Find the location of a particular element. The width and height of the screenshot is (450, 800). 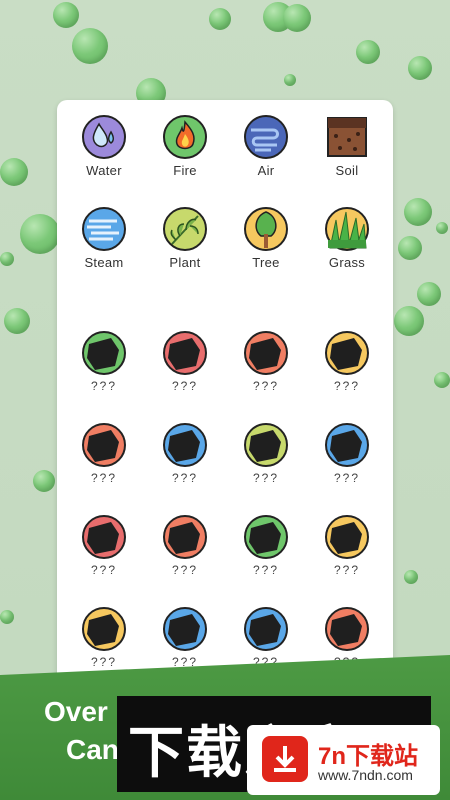

element-steam: Steam is located at coordinates (104, 238).